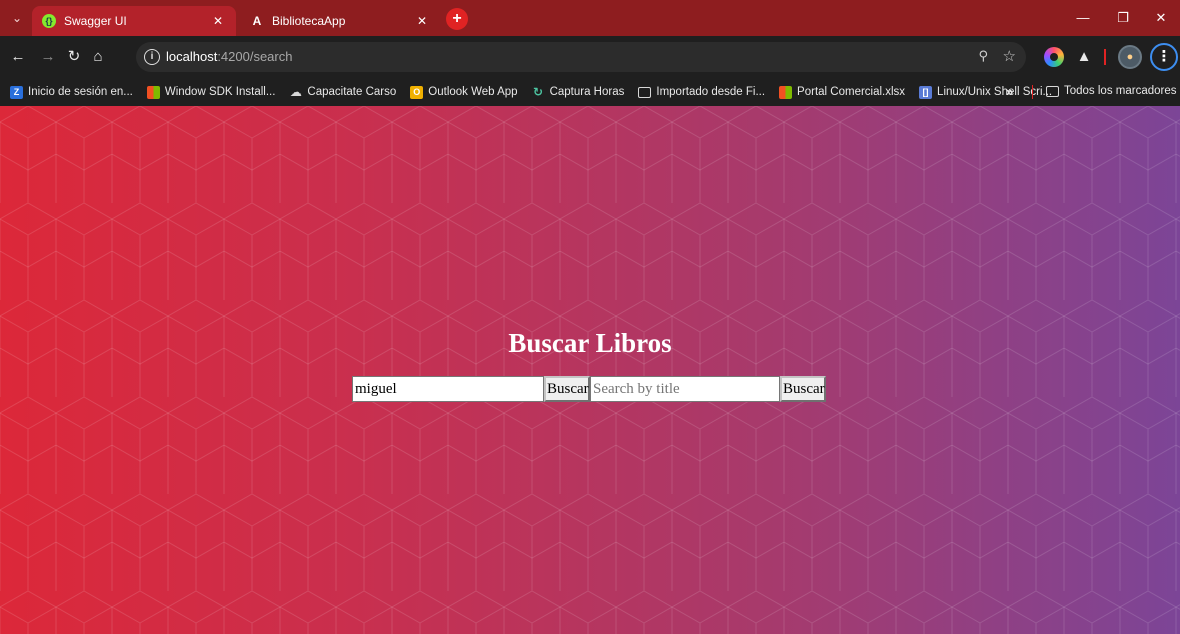 This screenshot has height=634, width=1180. I want to click on linux-icon: [], so click(926, 92).